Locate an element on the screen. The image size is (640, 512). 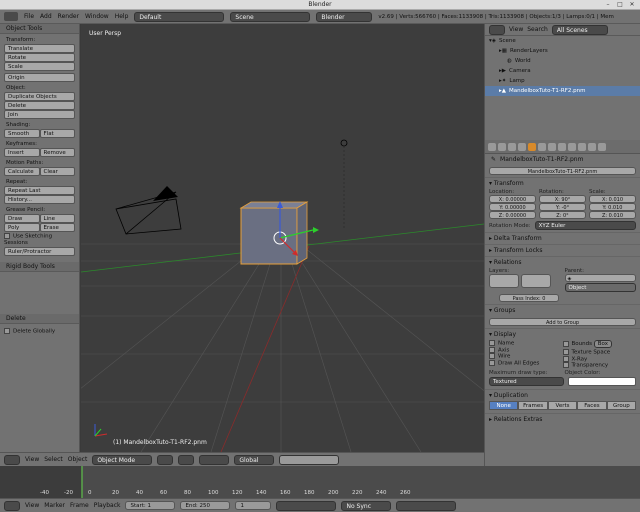
start-frame-field: Start: 1 is located at coordinates (150, 505).